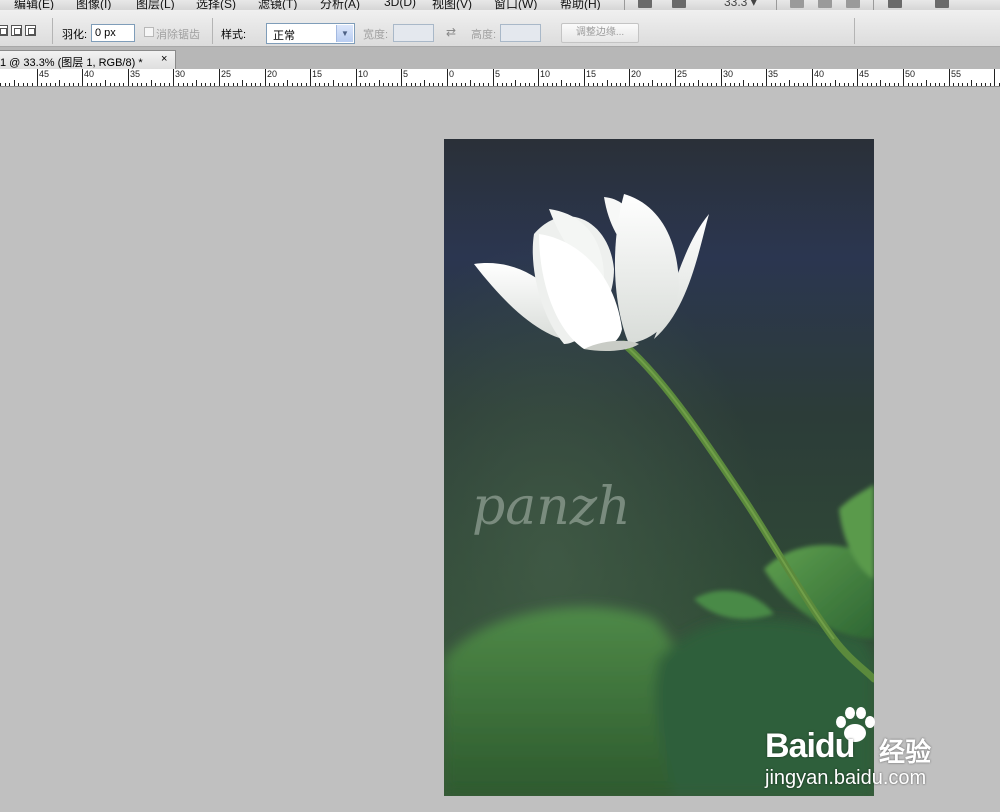 The width and height of the screenshot is (1000, 812). Describe the element at coordinates (310, 33) in the screenshot. I see `style-select: 正常 ▼` at that location.